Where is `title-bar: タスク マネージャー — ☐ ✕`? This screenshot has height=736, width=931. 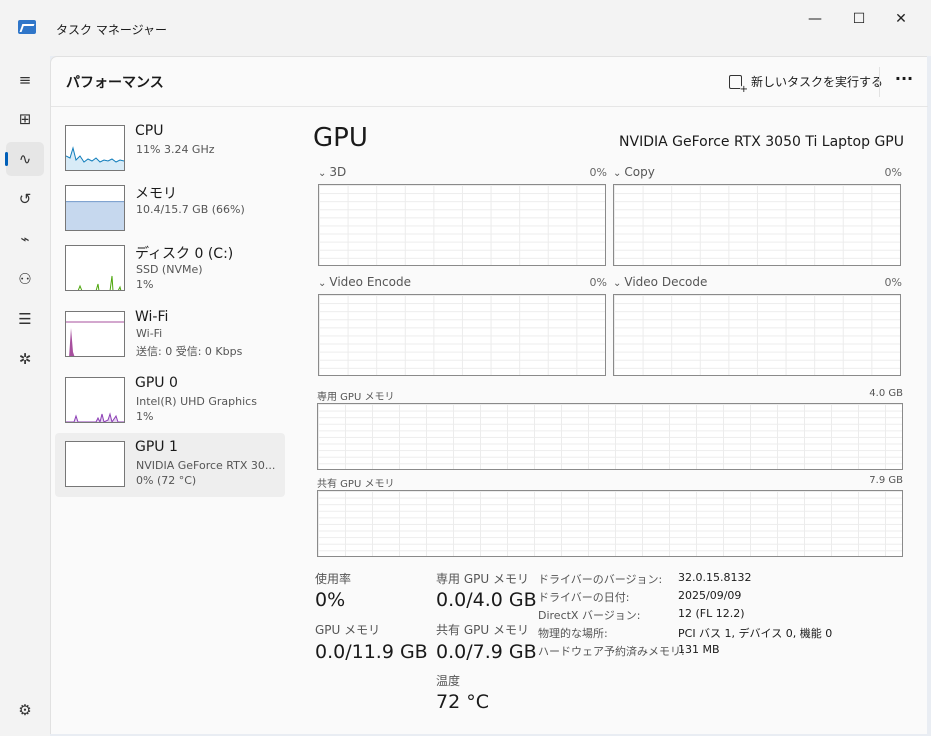 title-bar: タスク マネージャー — ☐ ✕ is located at coordinates (465, 28).